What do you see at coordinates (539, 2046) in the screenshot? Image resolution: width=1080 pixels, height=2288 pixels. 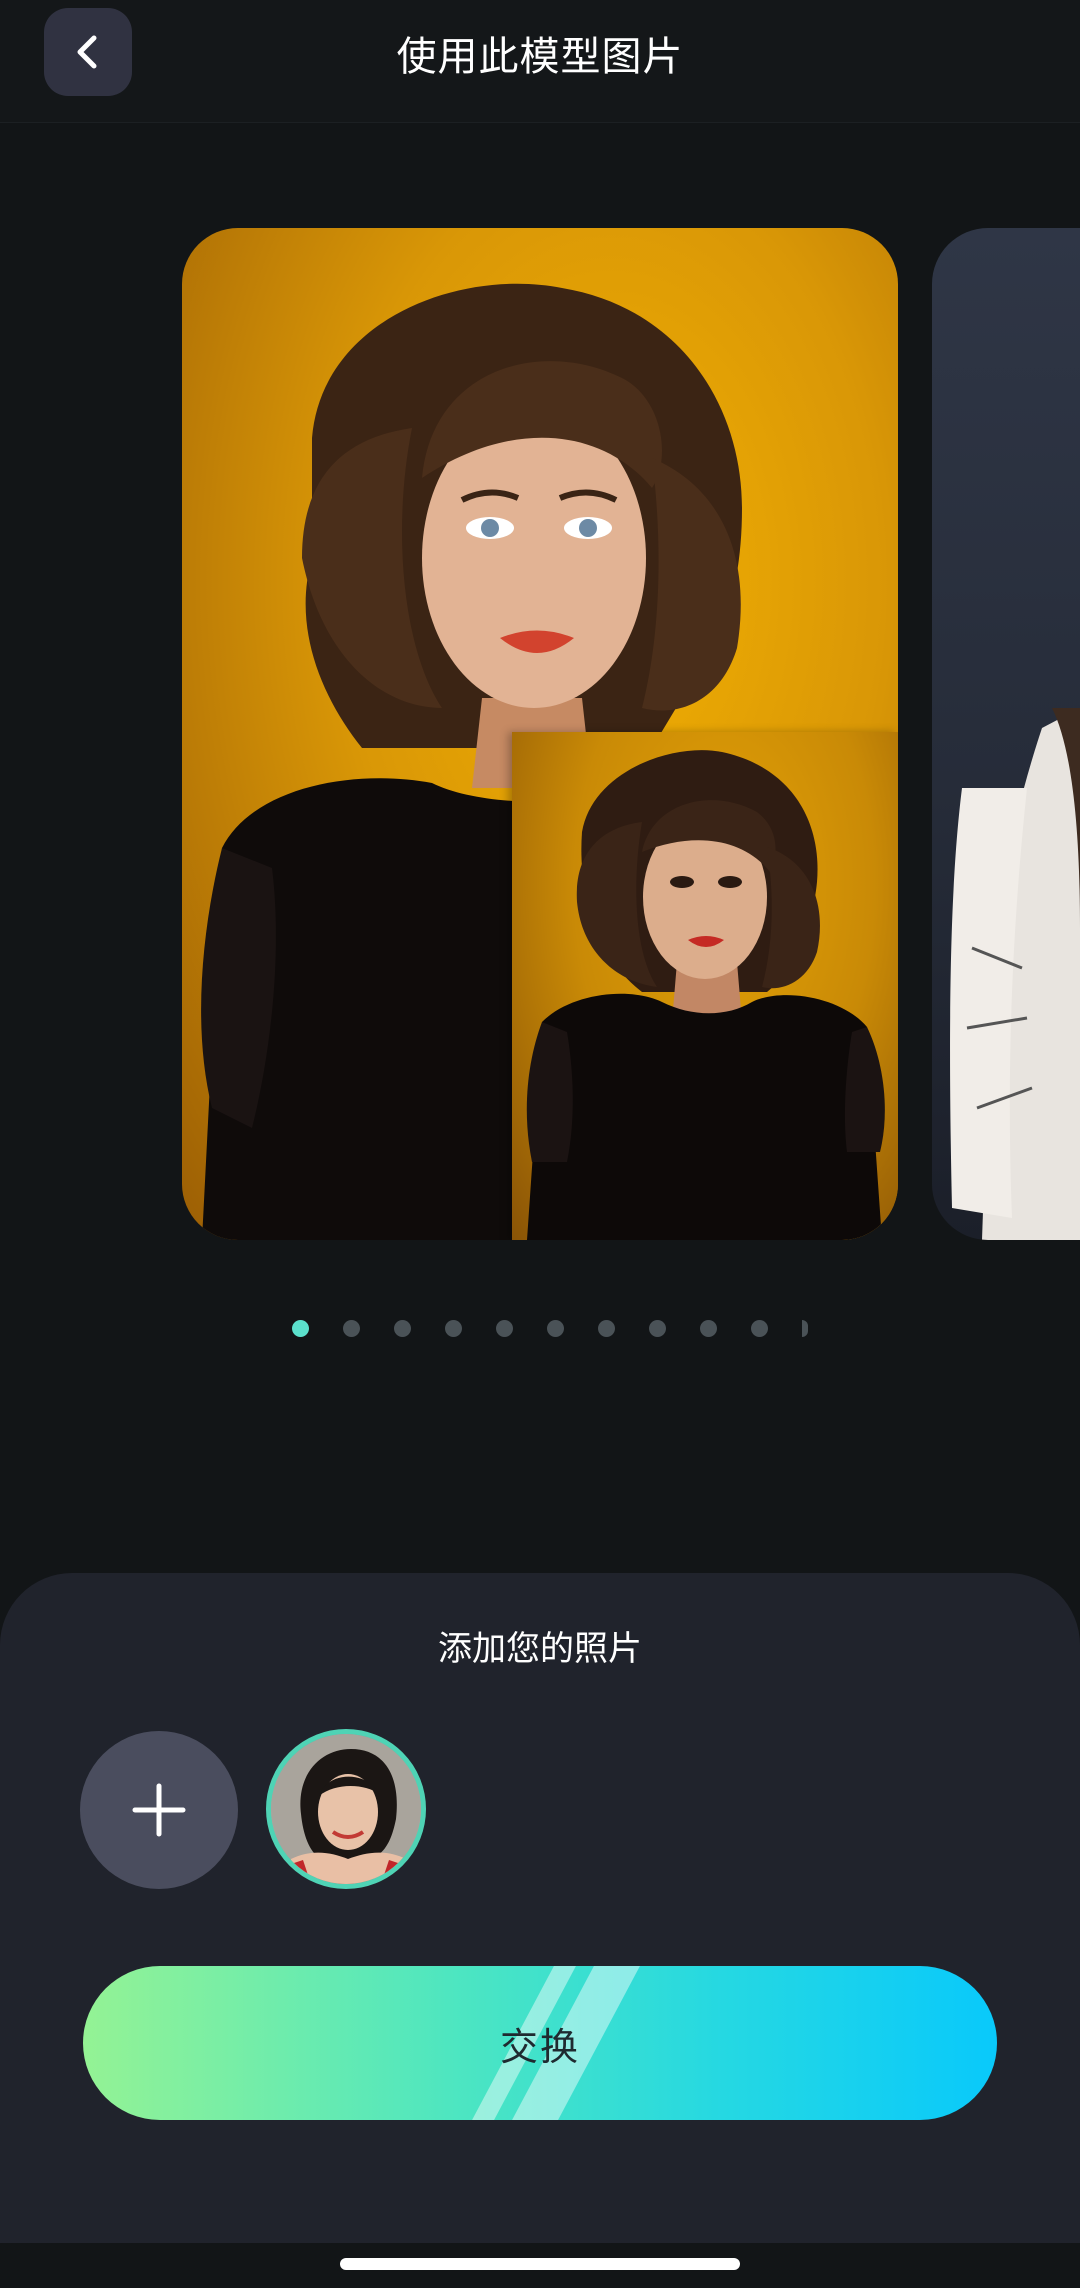 I see `swap-button-label: 交换` at bounding box center [539, 2046].